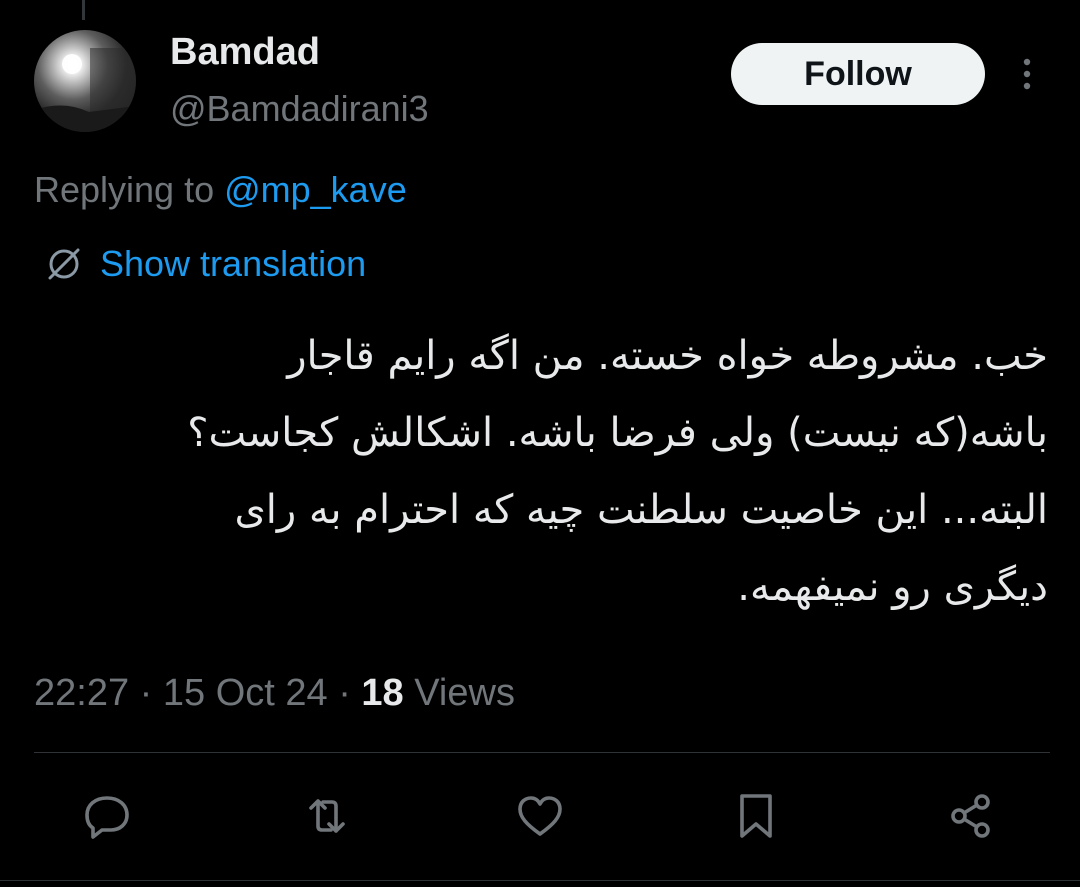 The width and height of the screenshot is (1080, 887). Describe the element at coordinates (299, 109) in the screenshot. I see `author-handle: @Bamdadirani3` at that location.